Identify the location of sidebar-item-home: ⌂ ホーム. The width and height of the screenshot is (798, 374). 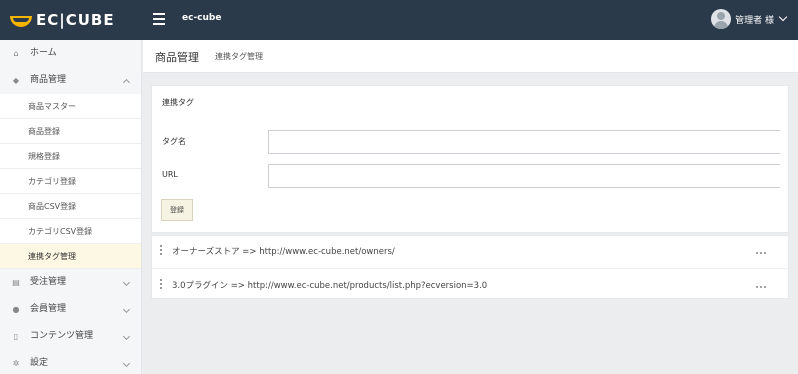
(70, 53).